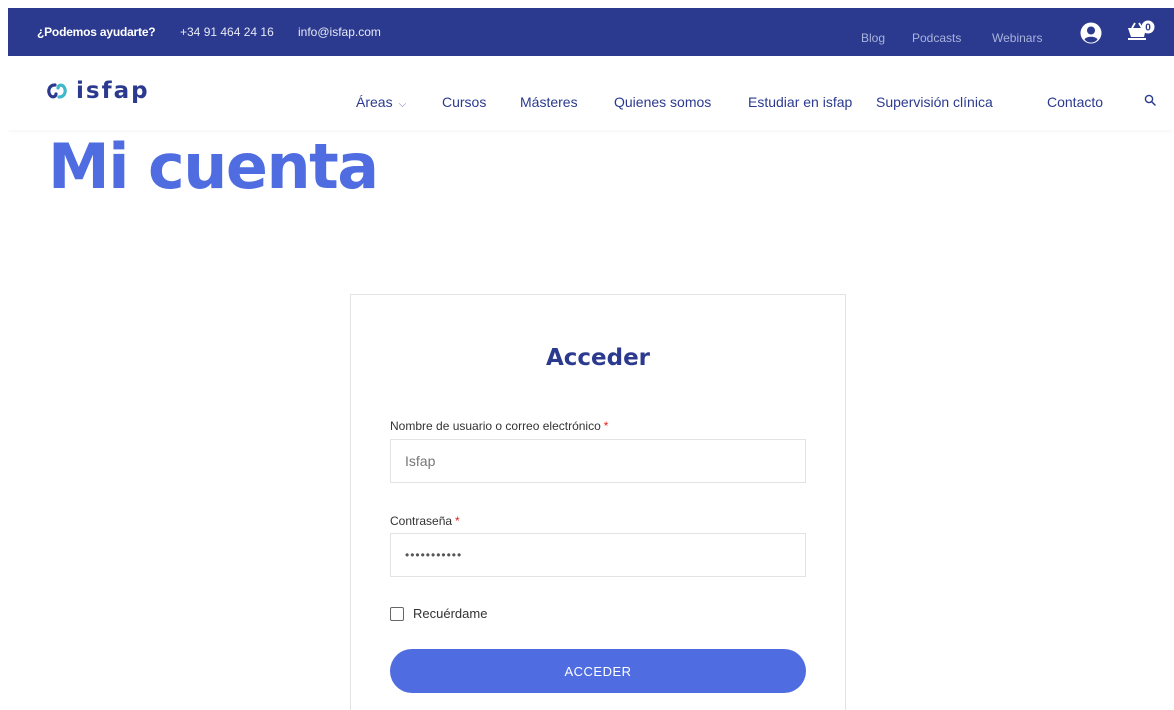 The width and height of the screenshot is (1174, 710). What do you see at coordinates (598, 461) in the screenshot?
I see `username-input` at bounding box center [598, 461].